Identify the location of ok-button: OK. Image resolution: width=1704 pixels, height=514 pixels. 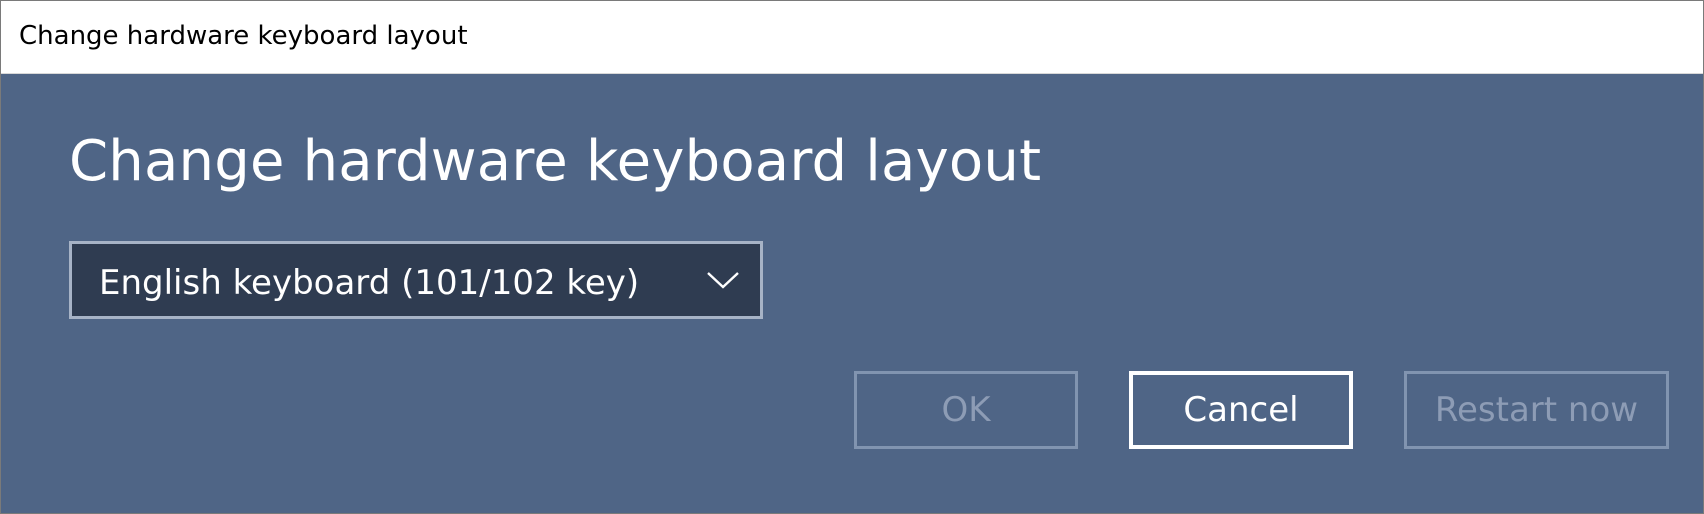
(966, 410).